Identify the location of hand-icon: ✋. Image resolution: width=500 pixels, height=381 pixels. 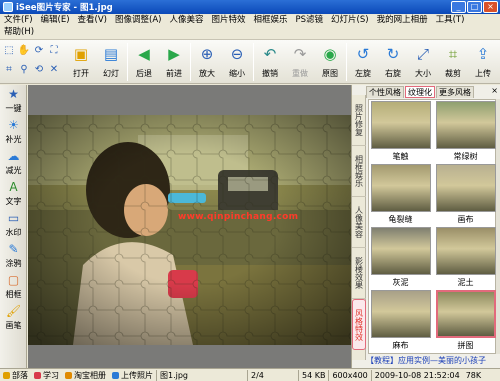
(24, 50).